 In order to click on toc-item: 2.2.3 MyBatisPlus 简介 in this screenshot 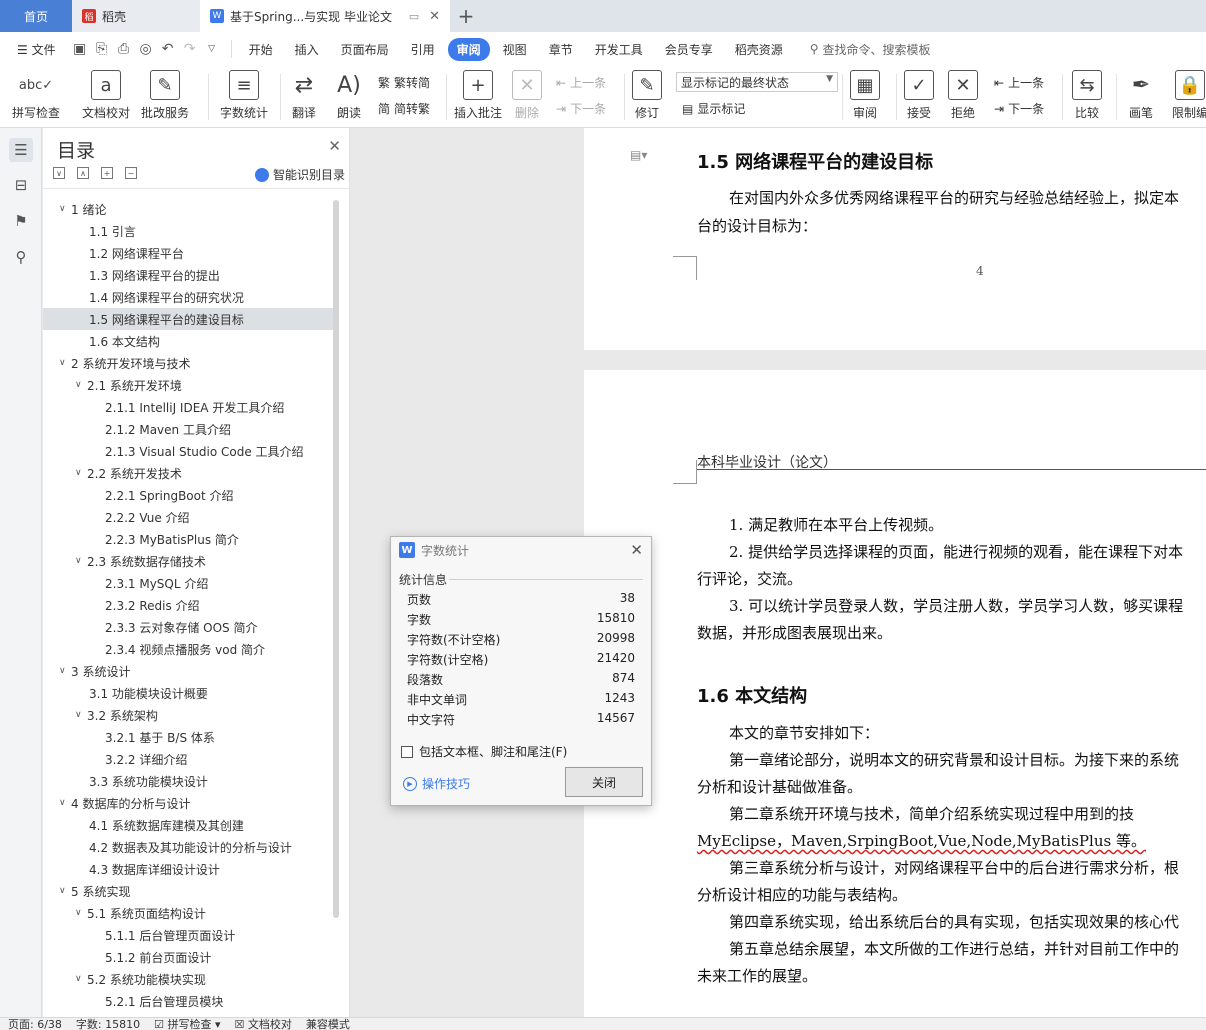, I will do `click(188, 539)`.